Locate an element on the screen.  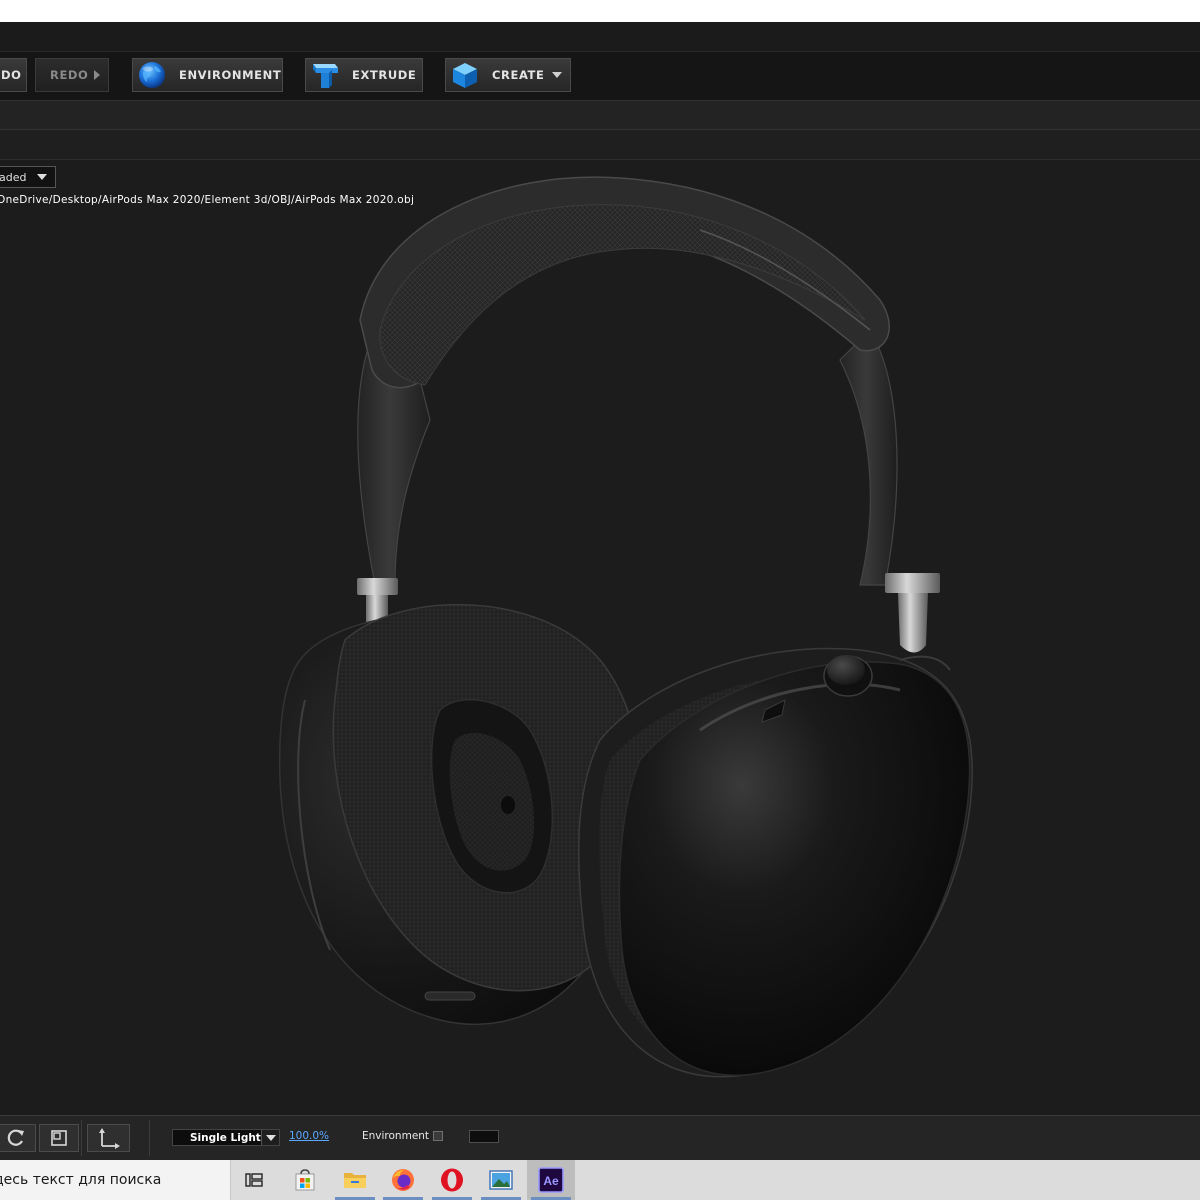
environment-label: ENVIRONMENT is located at coordinates (230, 75).